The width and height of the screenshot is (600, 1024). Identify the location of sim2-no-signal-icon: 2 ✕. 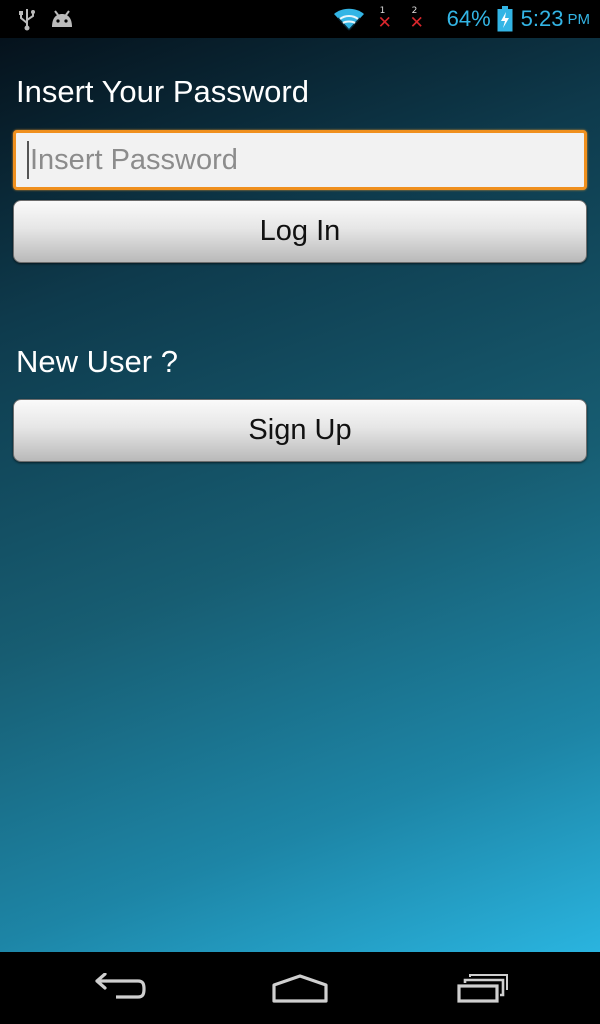
(418, 19).